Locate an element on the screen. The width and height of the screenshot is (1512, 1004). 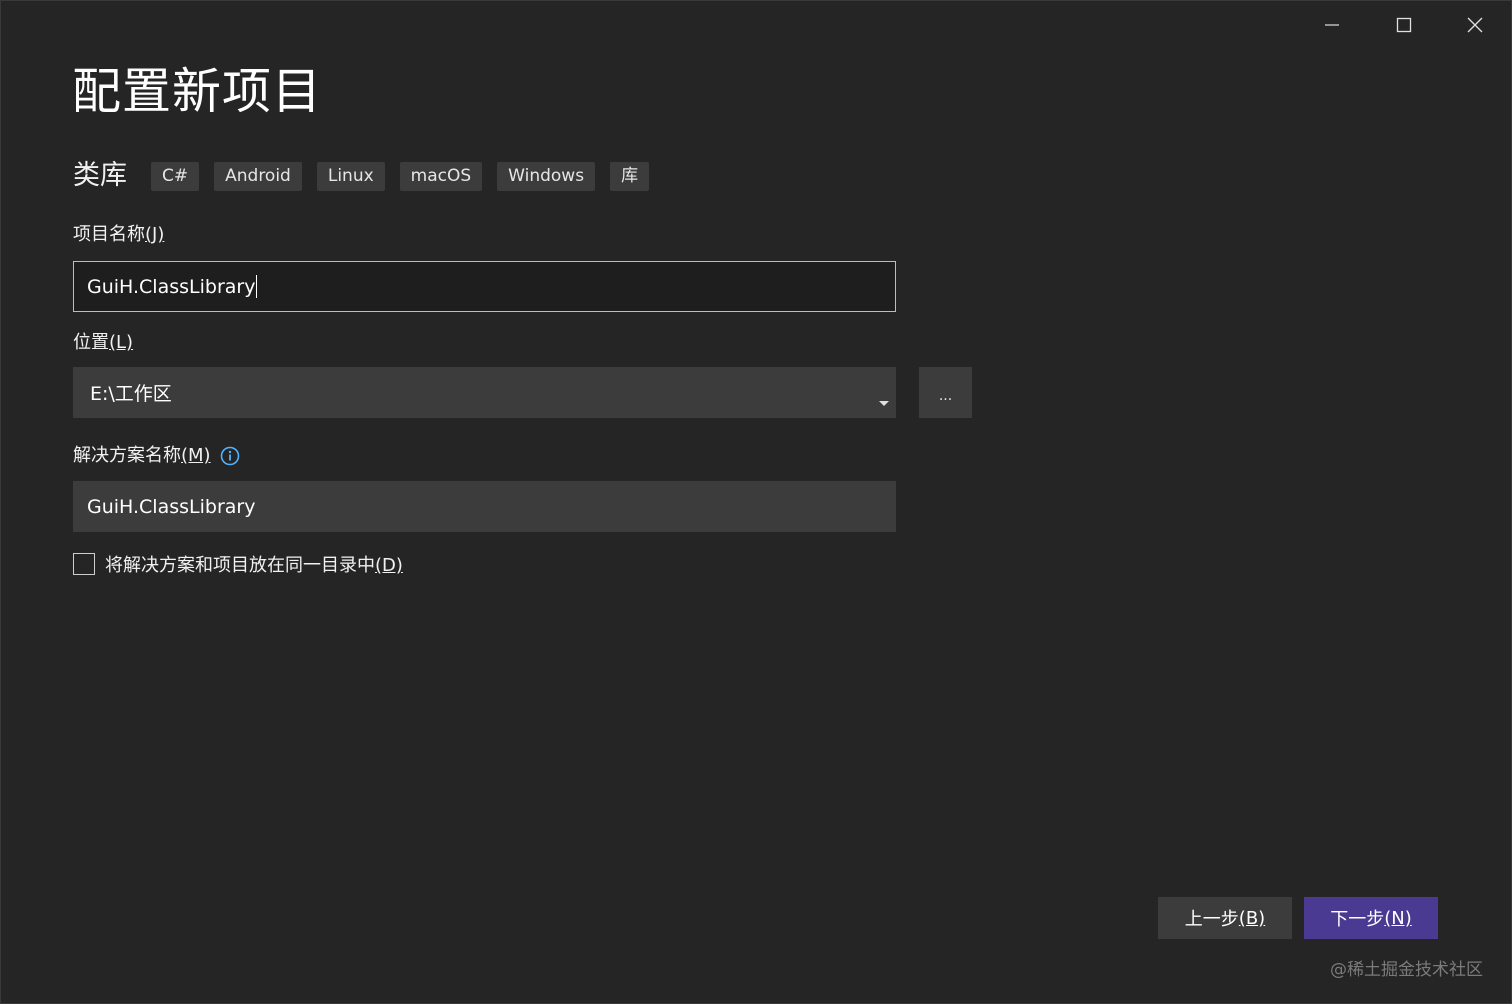
project-name-value: GuiH.ClassLibrary is located at coordinates (171, 286).